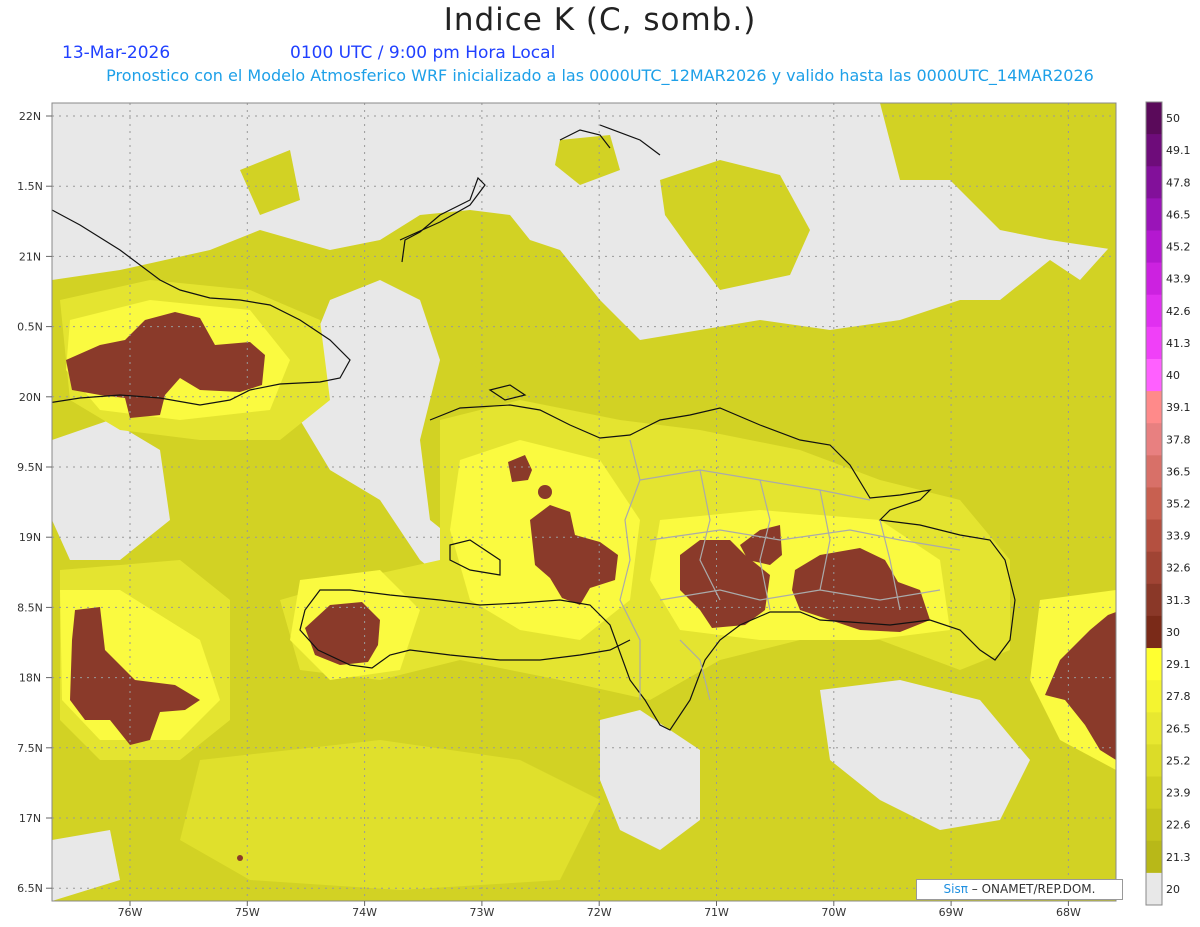 The image size is (1200, 927). I want to click on lon-label: 74W, so click(364, 912).